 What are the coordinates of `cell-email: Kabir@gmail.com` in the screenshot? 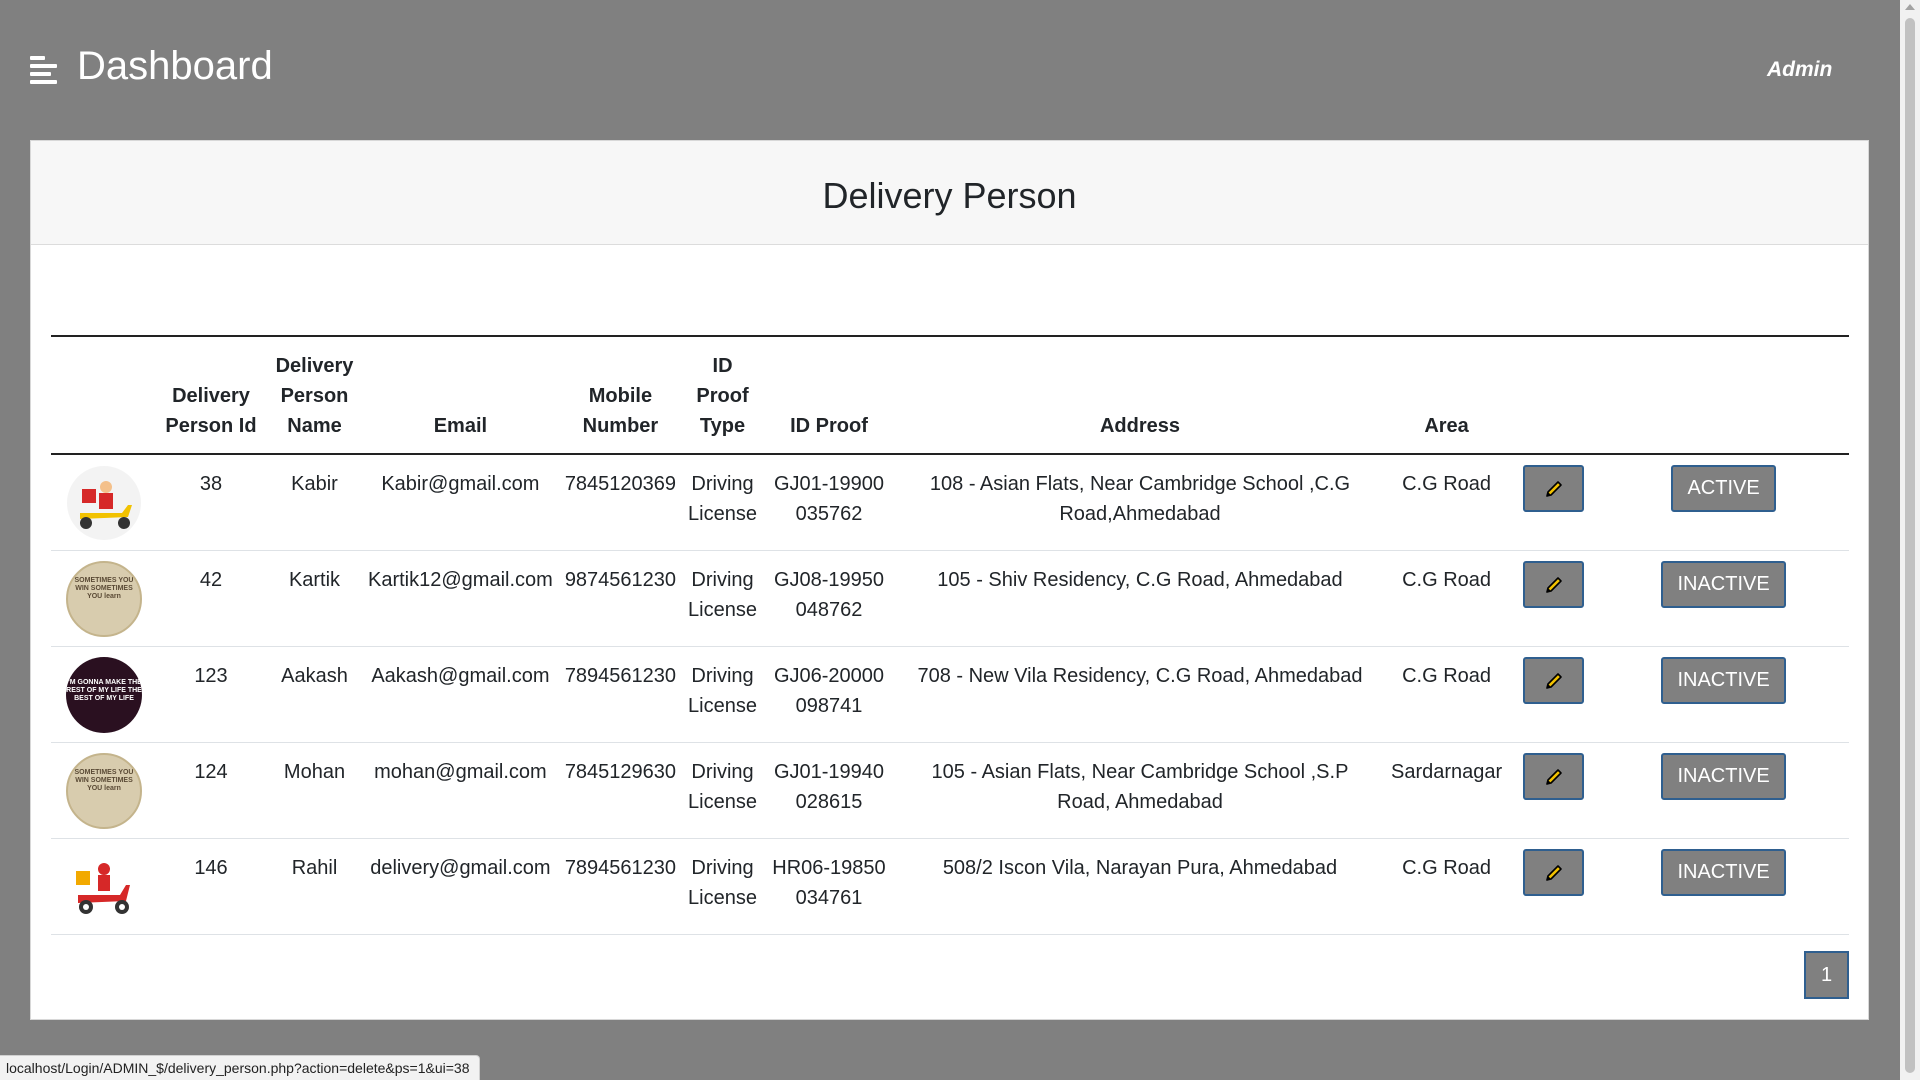 It's located at (460, 502).